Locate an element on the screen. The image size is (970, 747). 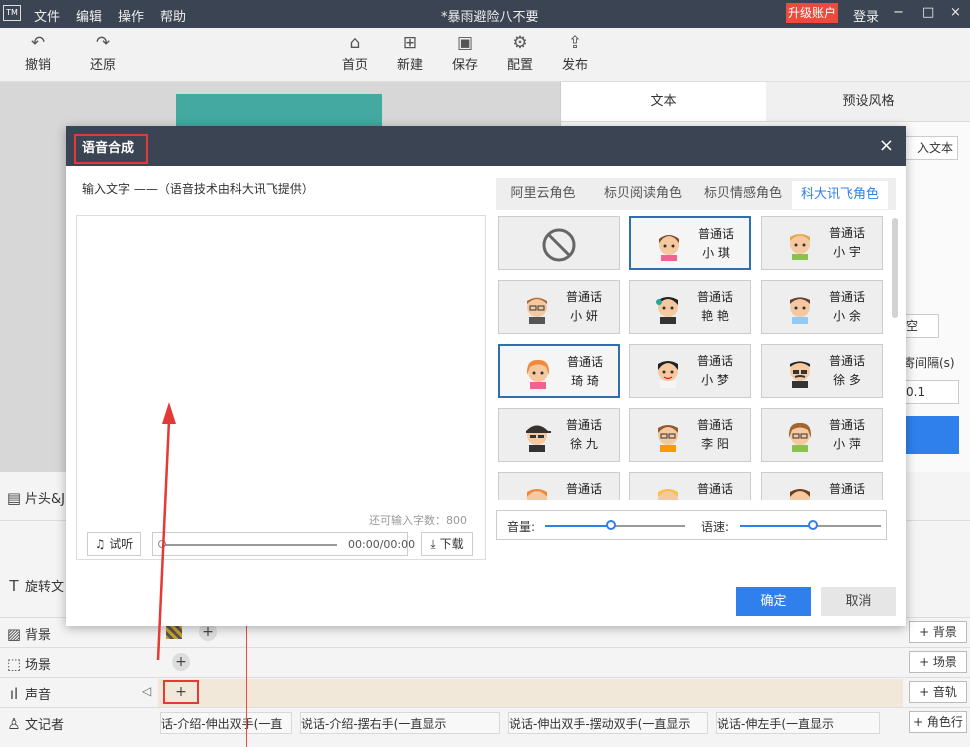
cancel-button: 取消 is located at coordinates (858, 601).